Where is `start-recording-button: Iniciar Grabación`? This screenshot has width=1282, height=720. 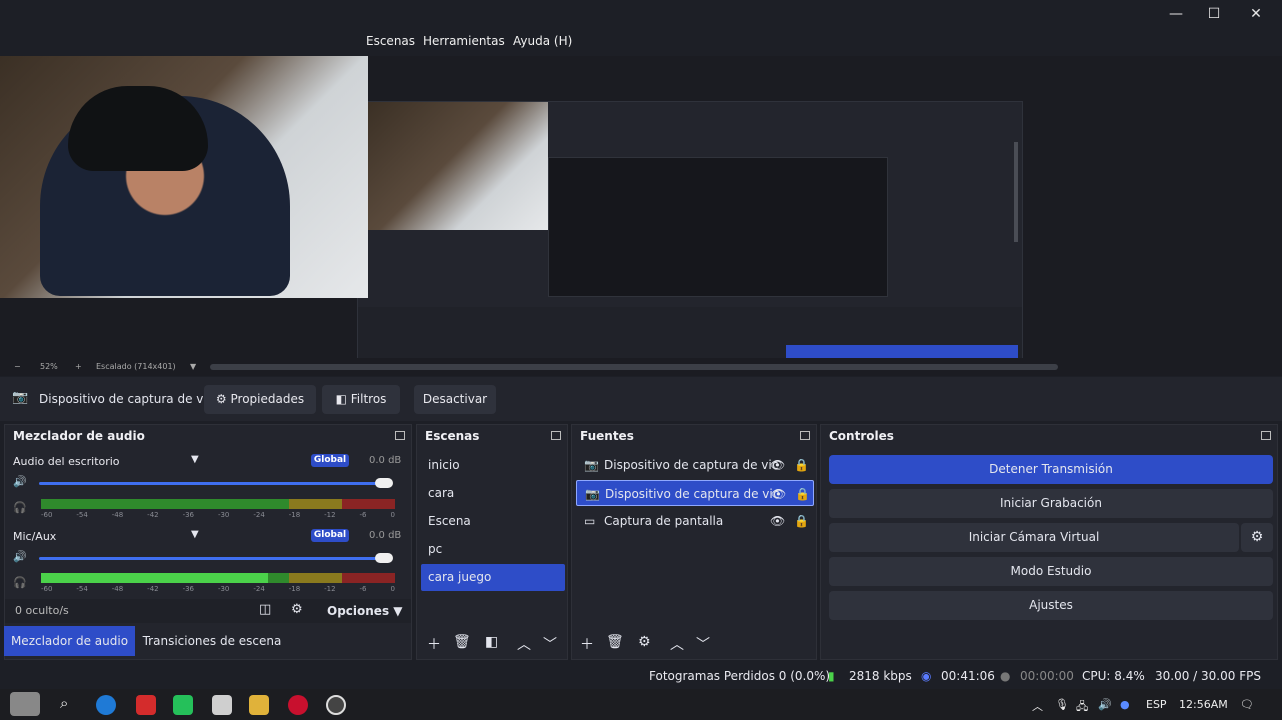 start-recording-button: Iniciar Grabación is located at coordinates (1051, 503).